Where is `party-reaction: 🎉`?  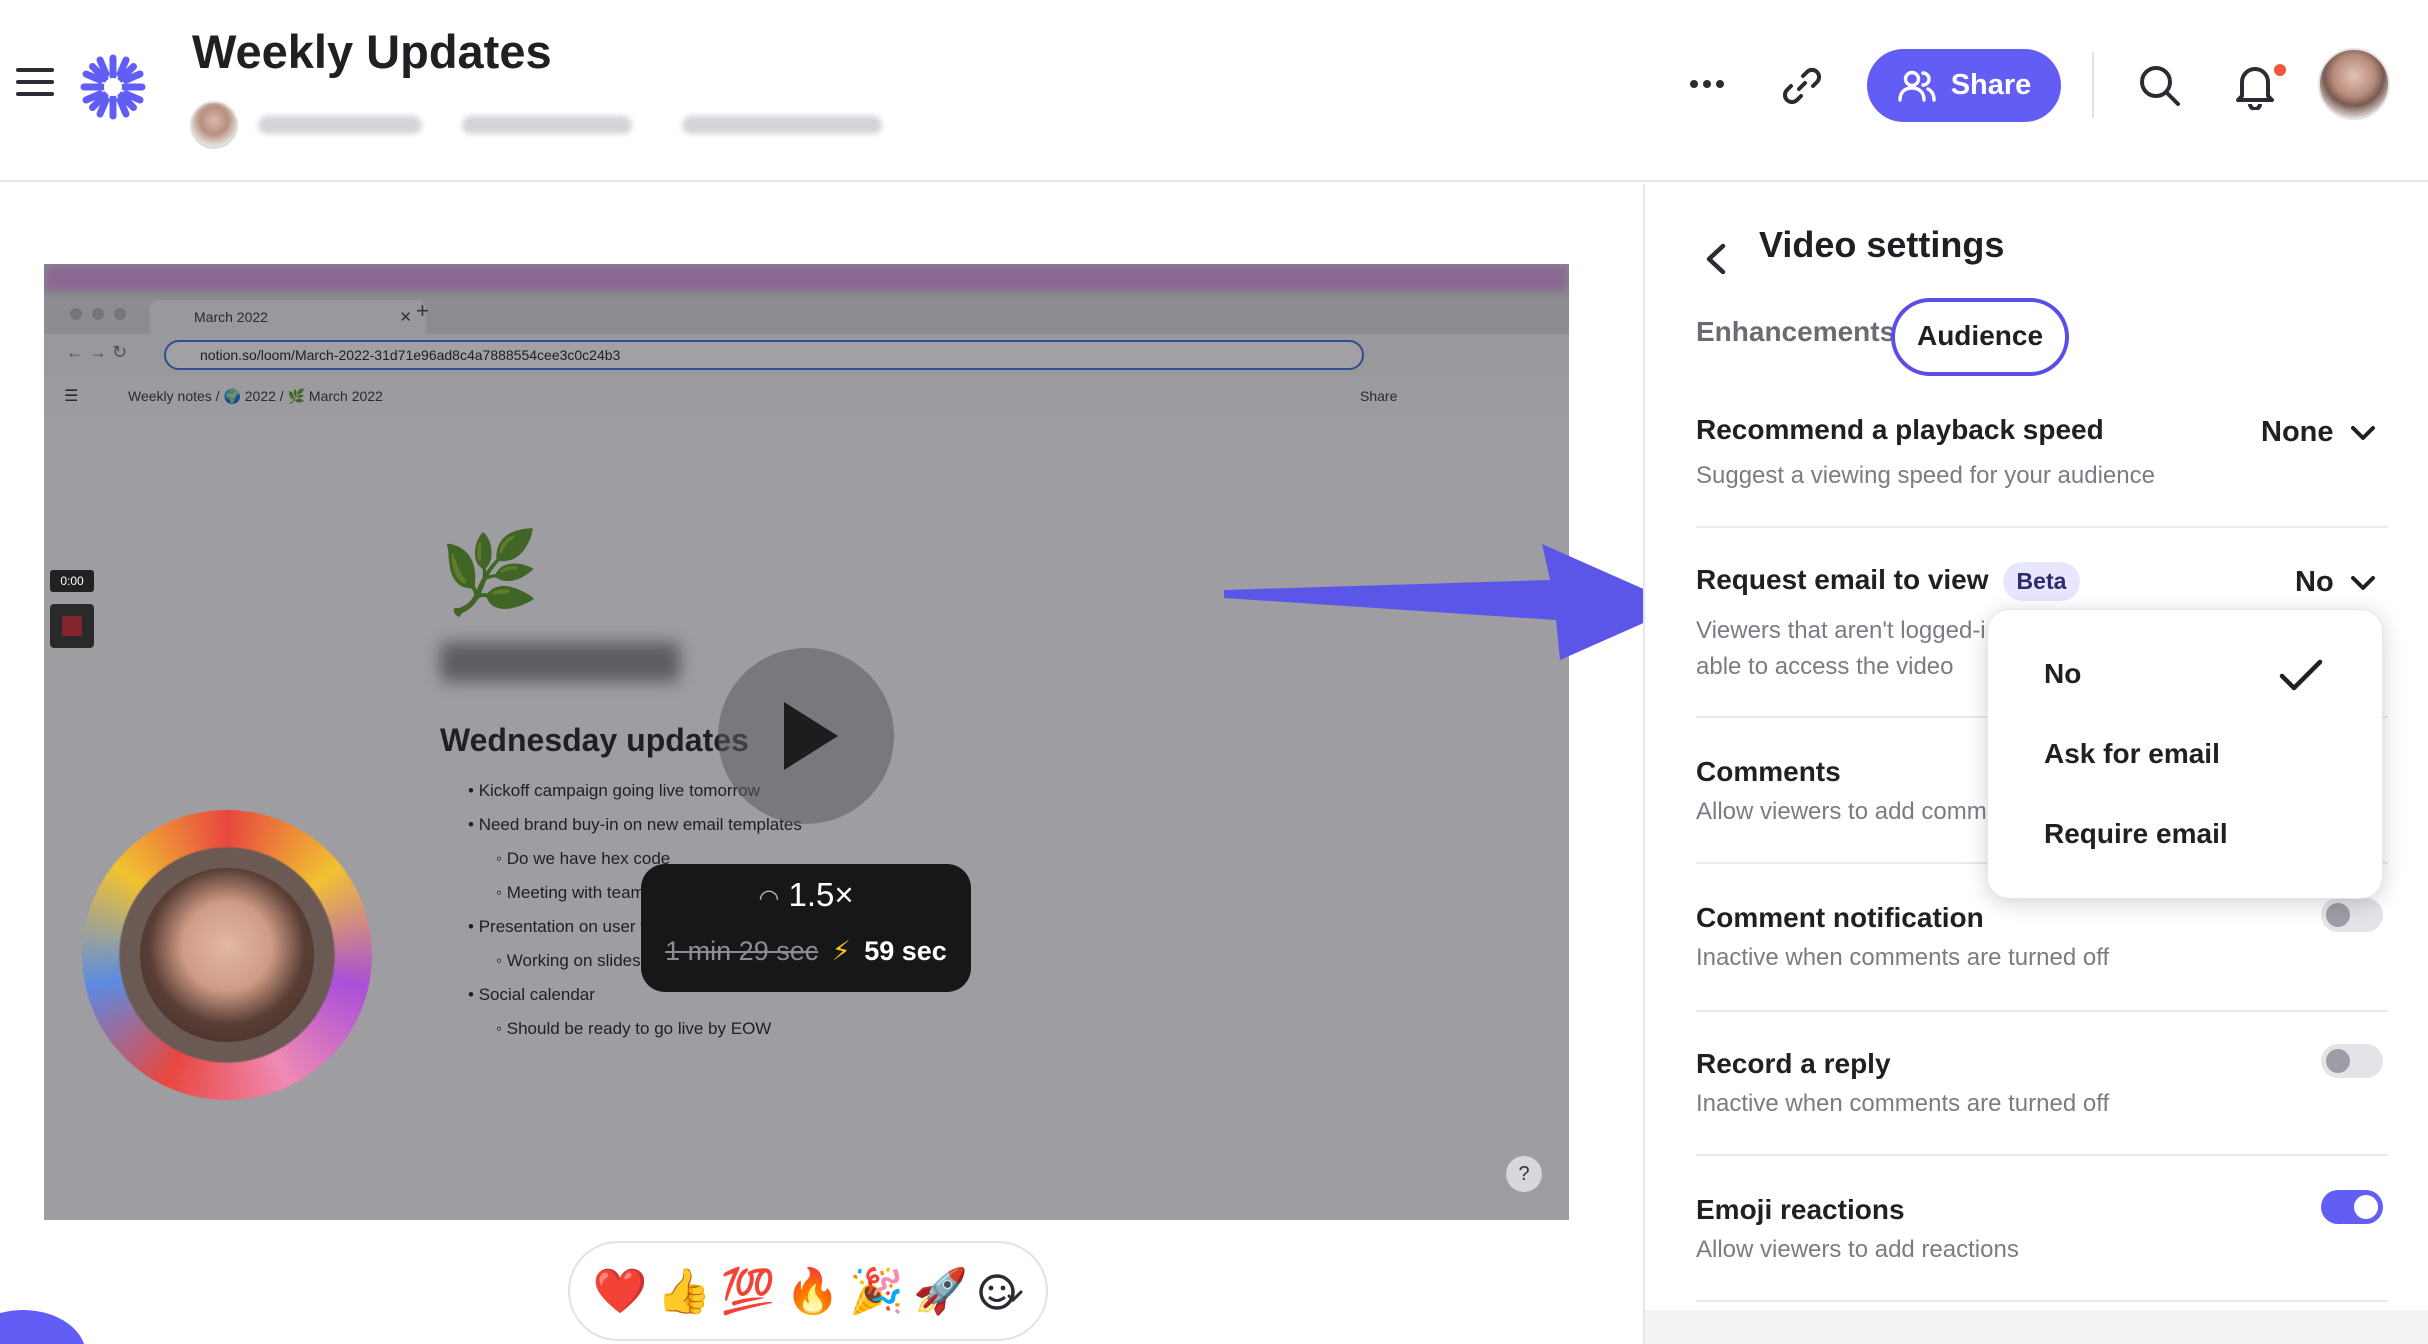
party-reaction: 🎉 is located at coordinates (876, 1291).